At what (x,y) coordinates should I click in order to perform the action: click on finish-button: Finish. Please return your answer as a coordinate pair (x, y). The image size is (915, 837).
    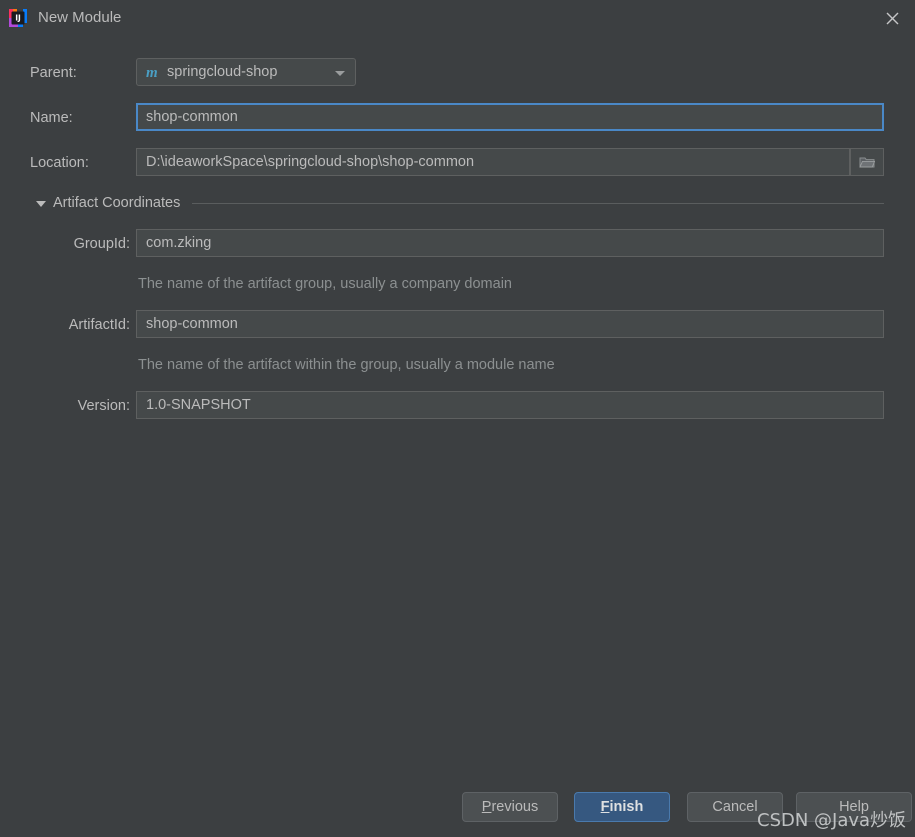
    Looking at the image, I should click on (622, 807).